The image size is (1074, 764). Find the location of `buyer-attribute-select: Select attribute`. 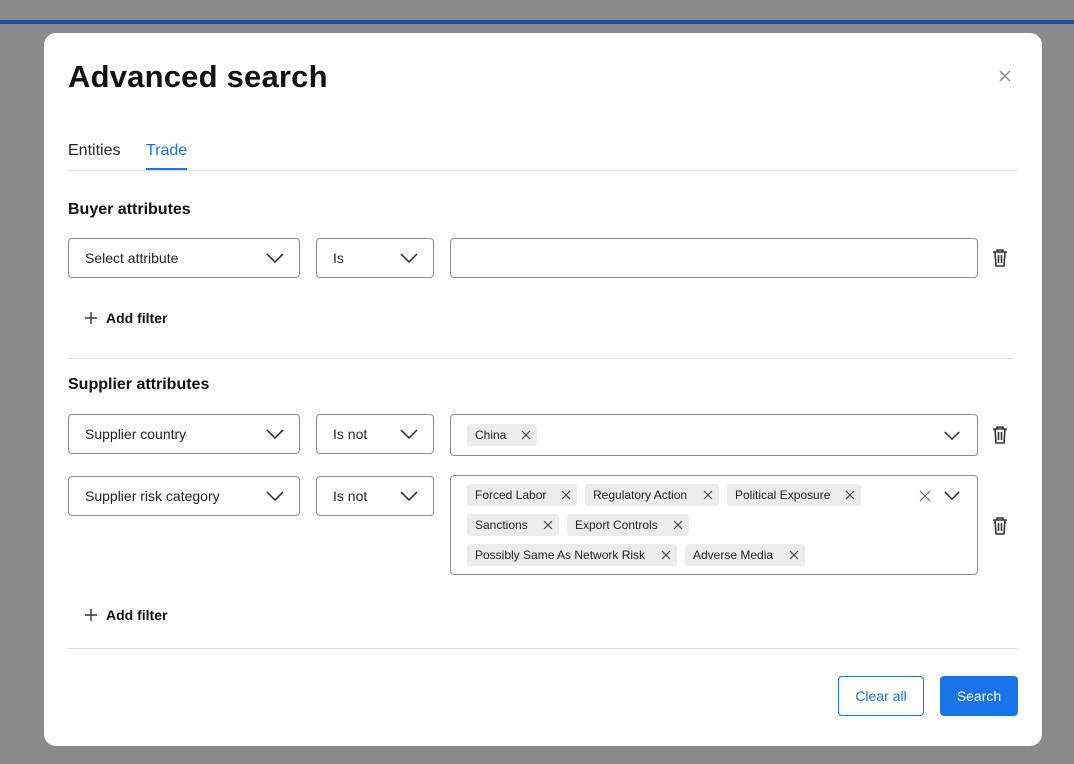

buyer-attribute-select: Select attribute is located at coordinates (184, 258).